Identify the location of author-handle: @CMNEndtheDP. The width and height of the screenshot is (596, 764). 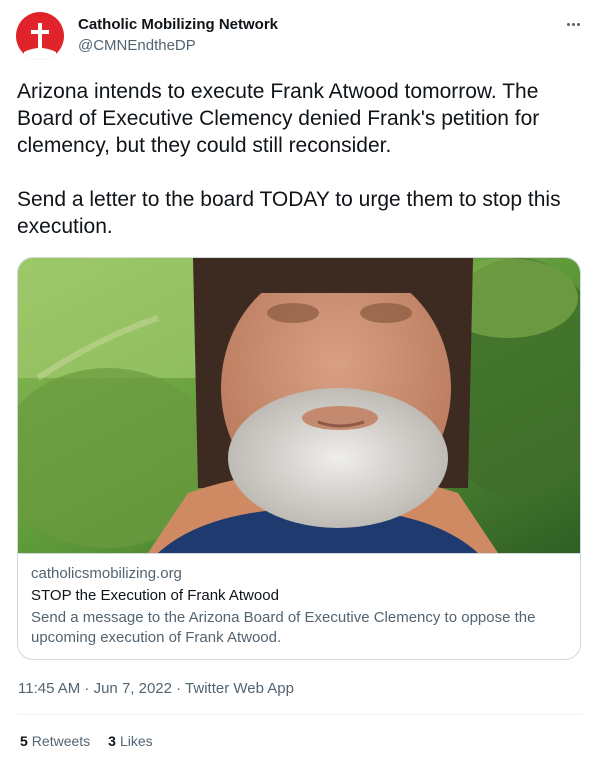
(137, 46).